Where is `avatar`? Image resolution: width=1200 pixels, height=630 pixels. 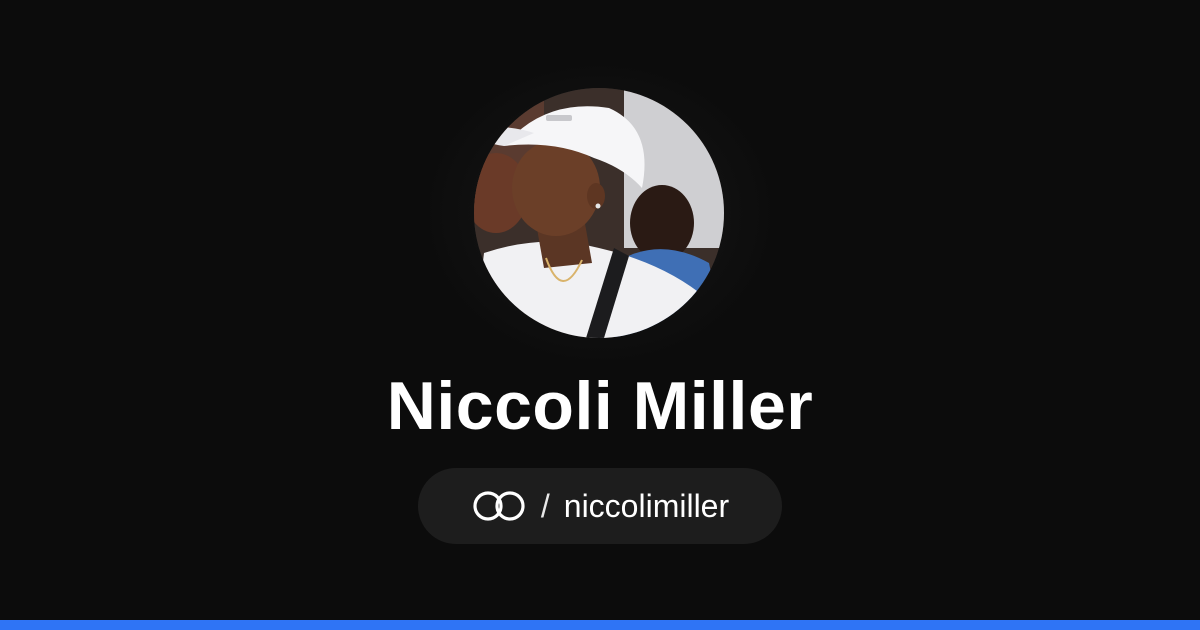 avatar is located at coordinates (599, 213).